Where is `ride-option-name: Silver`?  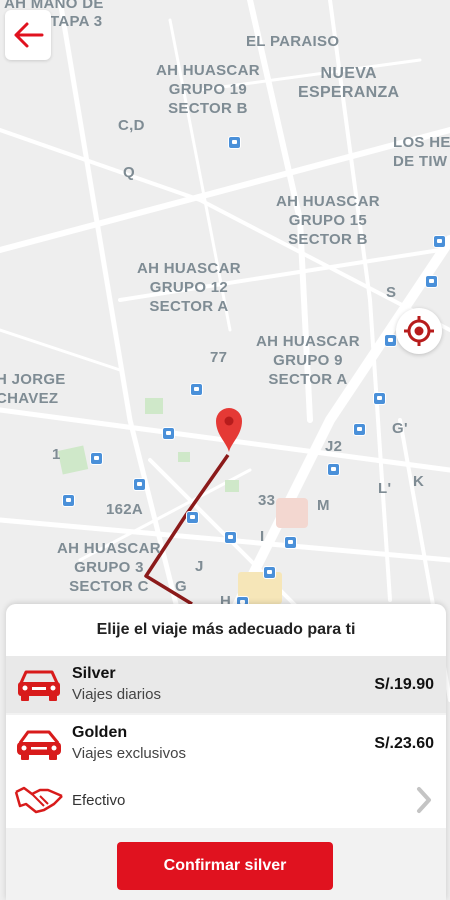 ride-option-name: Silver is located at coordinates (94, 673).